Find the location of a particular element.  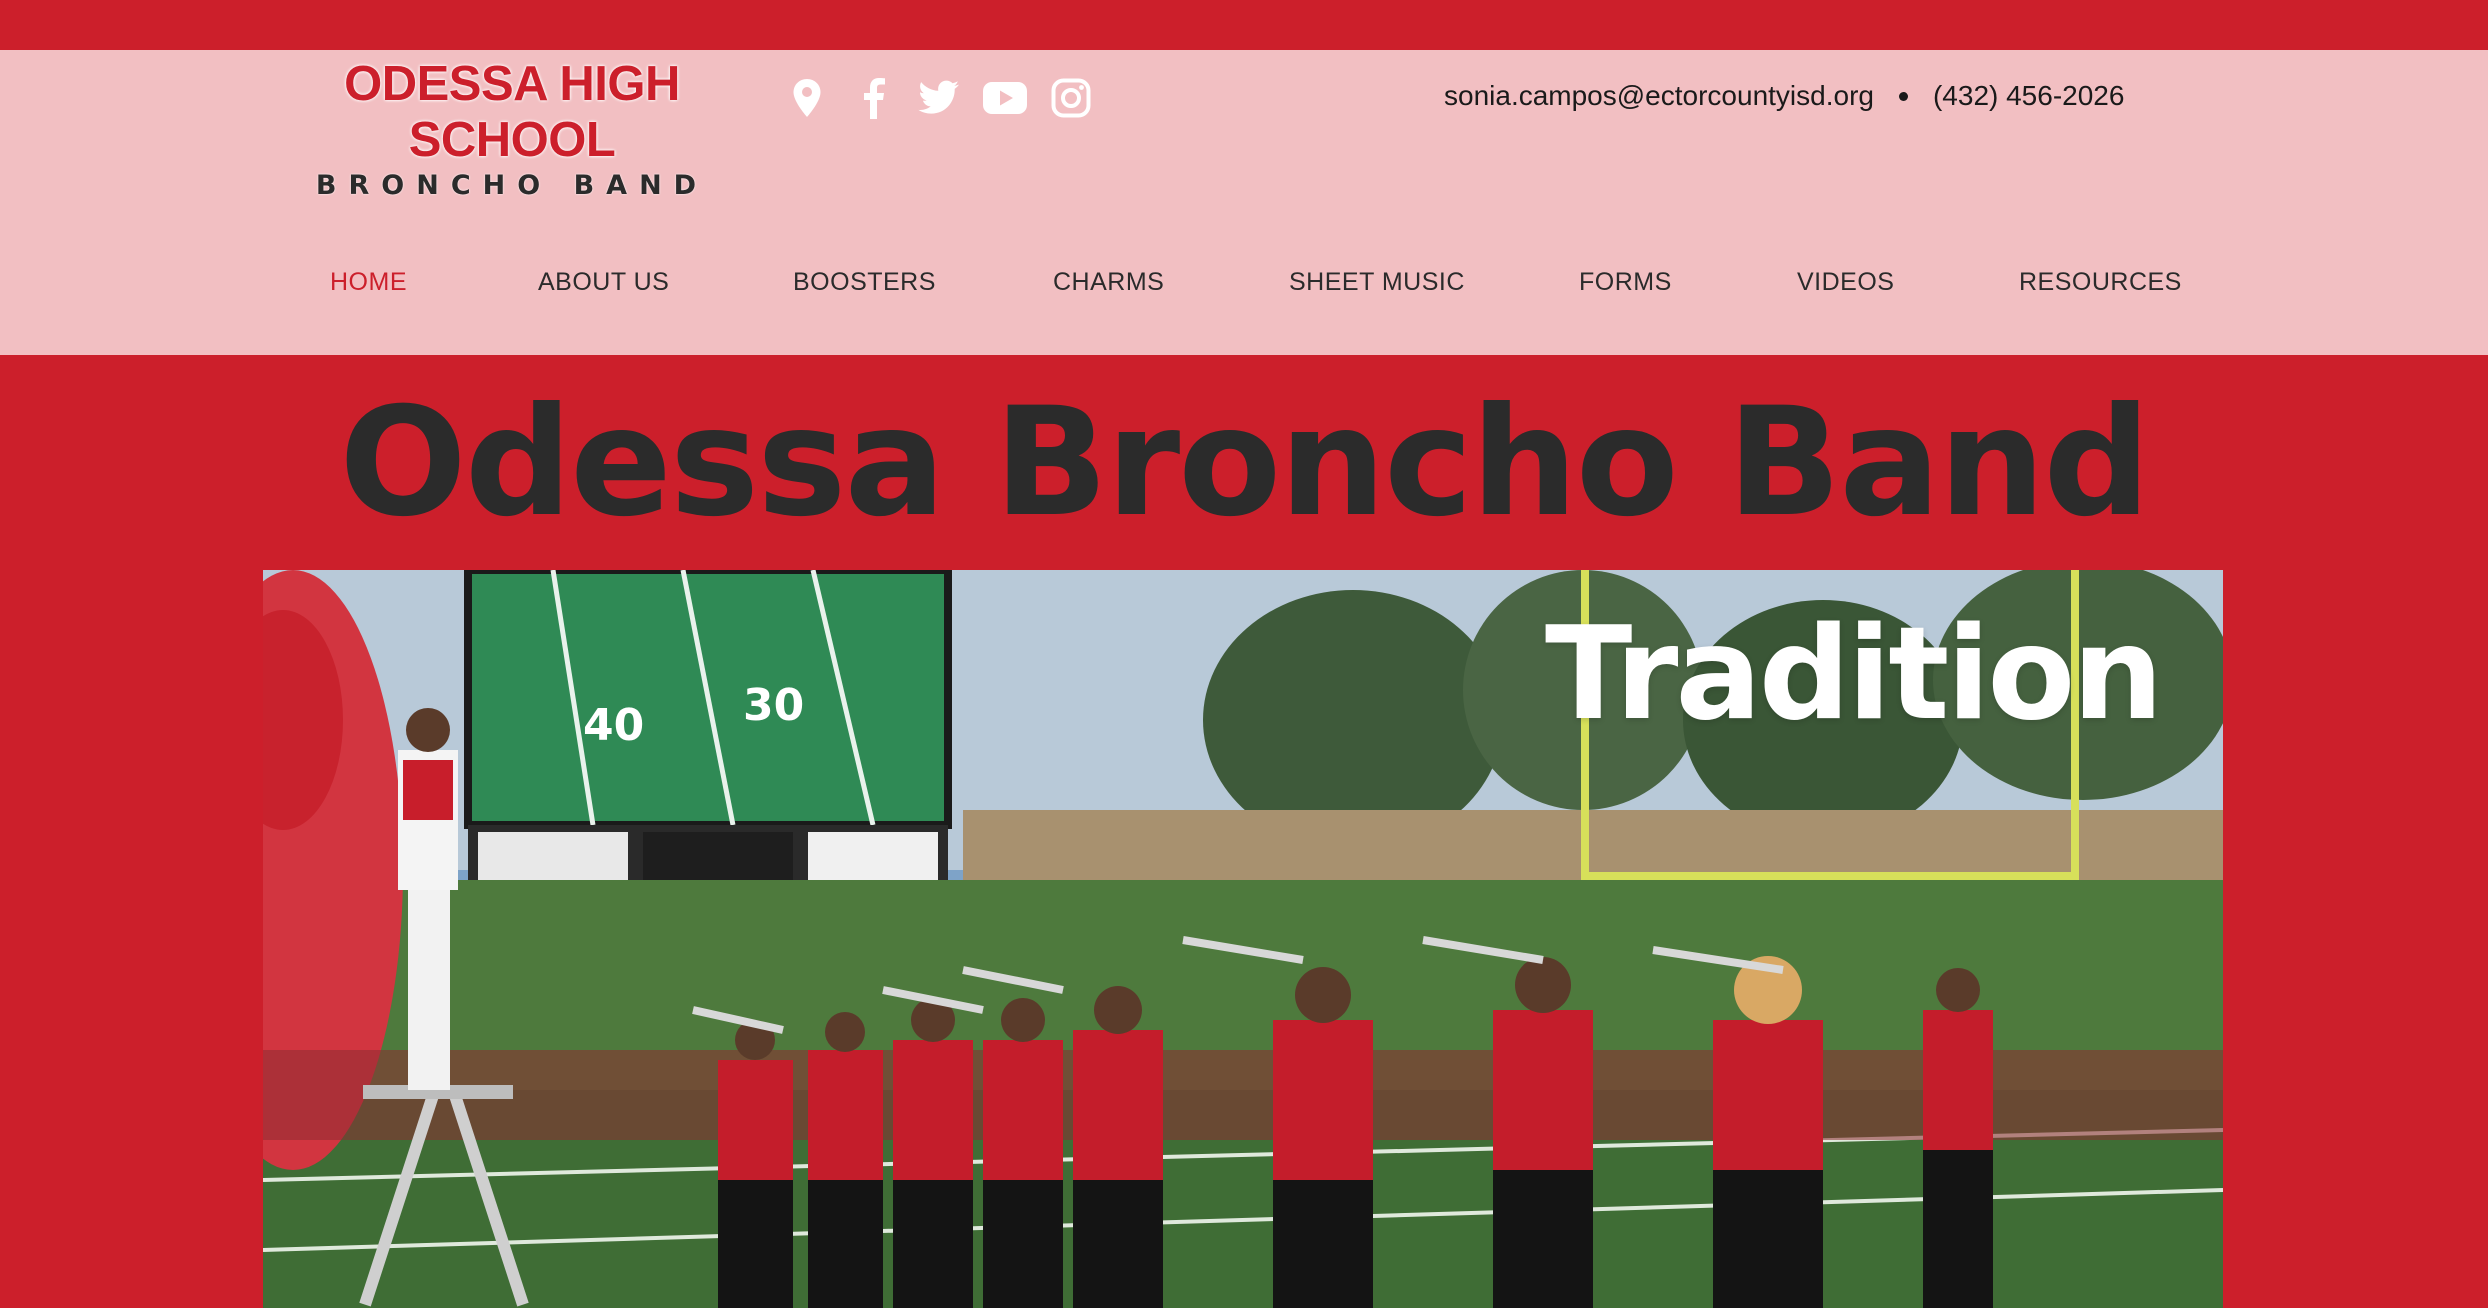

svg-text: 40 is located at coordinates (613, 725).